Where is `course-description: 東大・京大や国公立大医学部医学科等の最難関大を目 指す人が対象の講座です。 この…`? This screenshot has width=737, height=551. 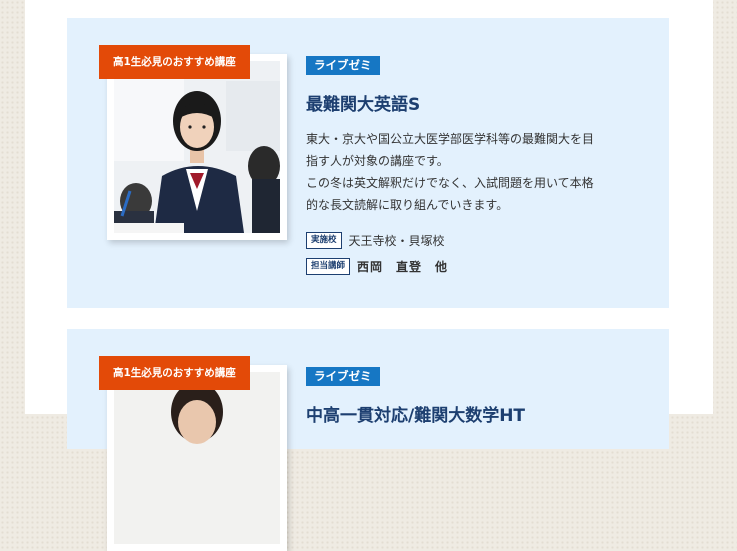
course-description: 東大・京大や国公立大医学部医学科等の最難関大を目 指す人が対象の講座です。 この… is located at coordinates (476, 172).